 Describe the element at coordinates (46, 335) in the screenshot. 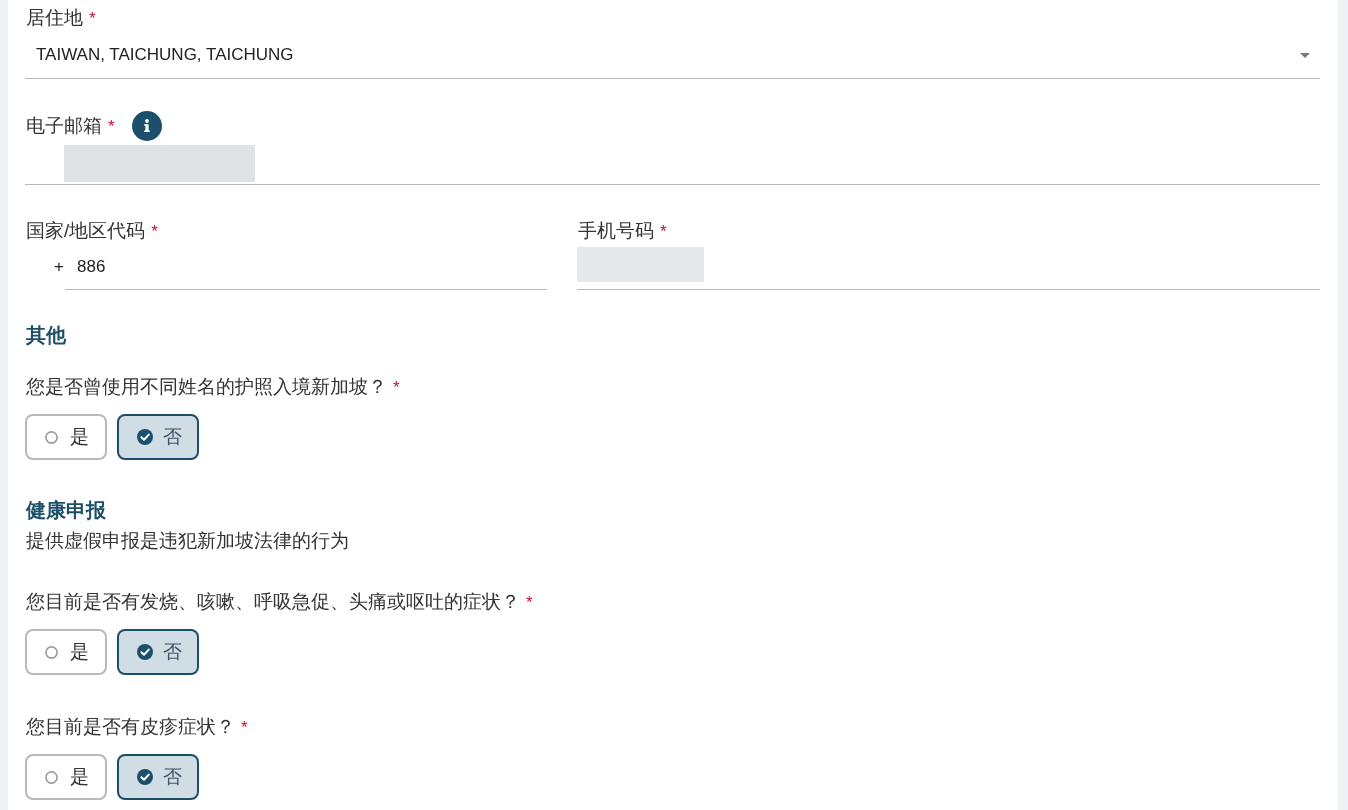

I see `section-heading: 其他` at that location.